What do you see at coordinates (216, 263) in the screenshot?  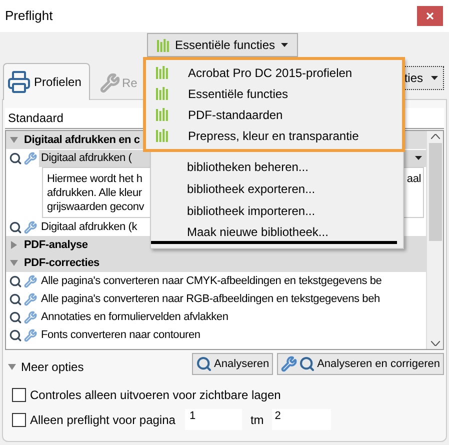 I see `group-header: PDF-correcties` at bounding box center [216, 263].